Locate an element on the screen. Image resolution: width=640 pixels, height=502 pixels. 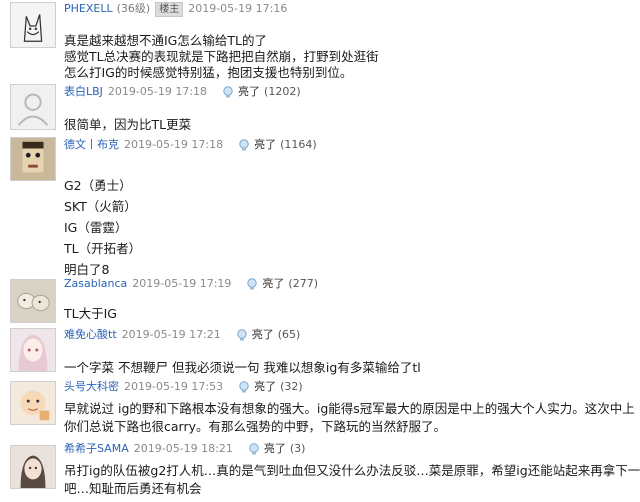
comment-line: IG（雷霆） is located at coordinates (96, 227).